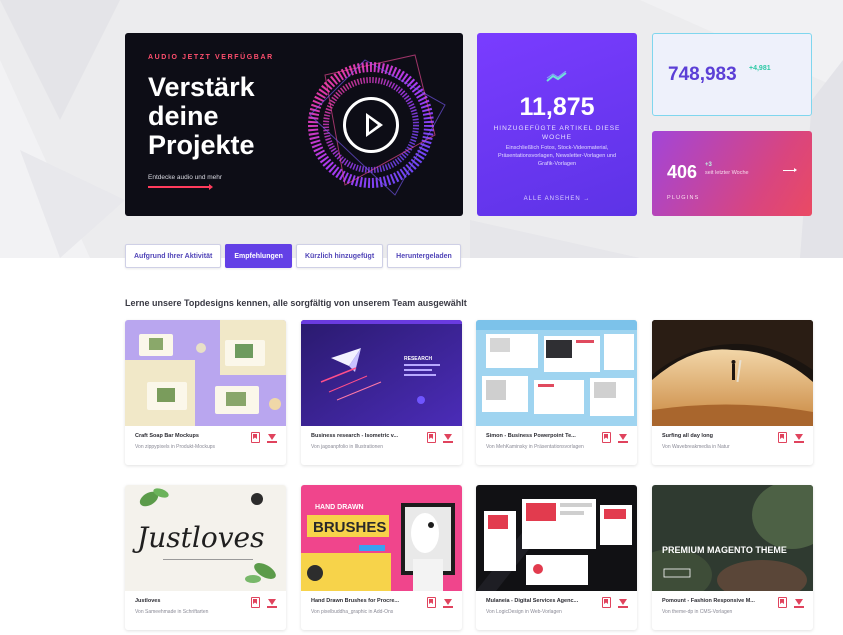  I want to click on item-title: Craft Soap Bar Mockups, so click(190, 436).